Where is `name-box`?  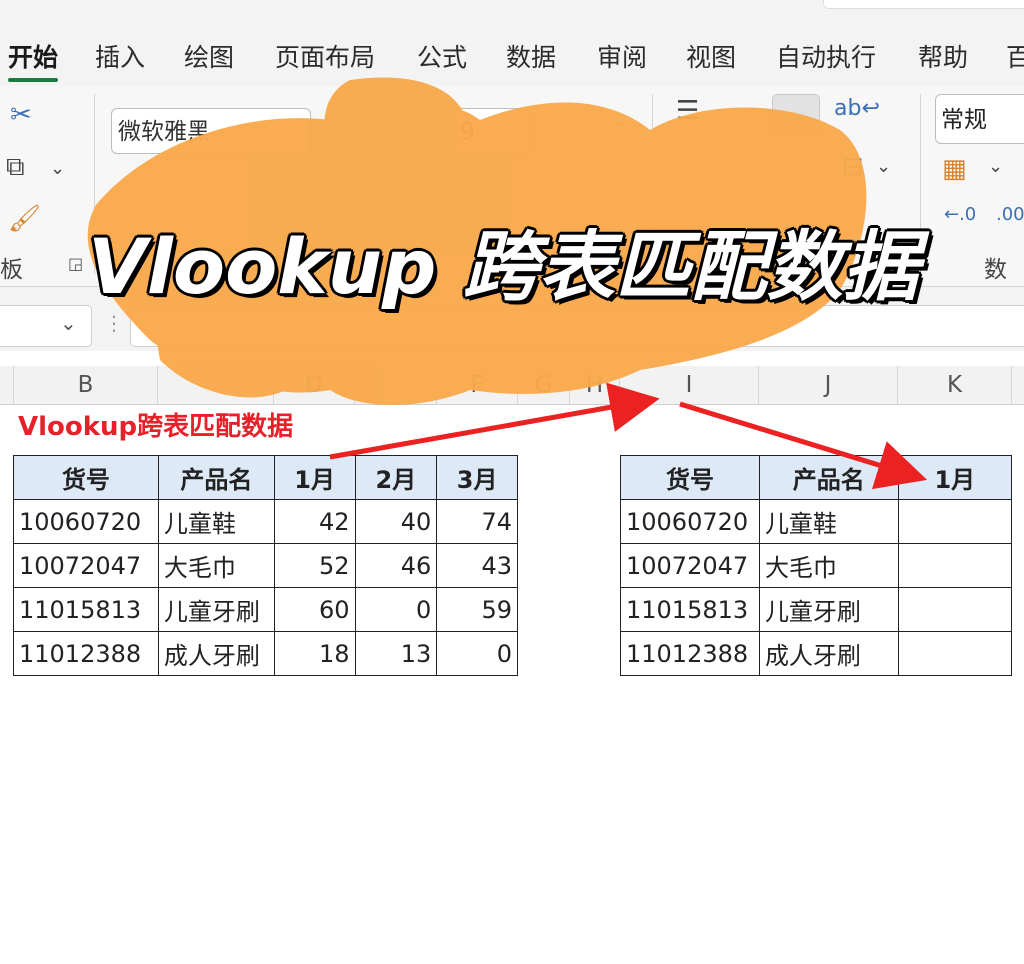
name-box is located at coordinates (46, 326).